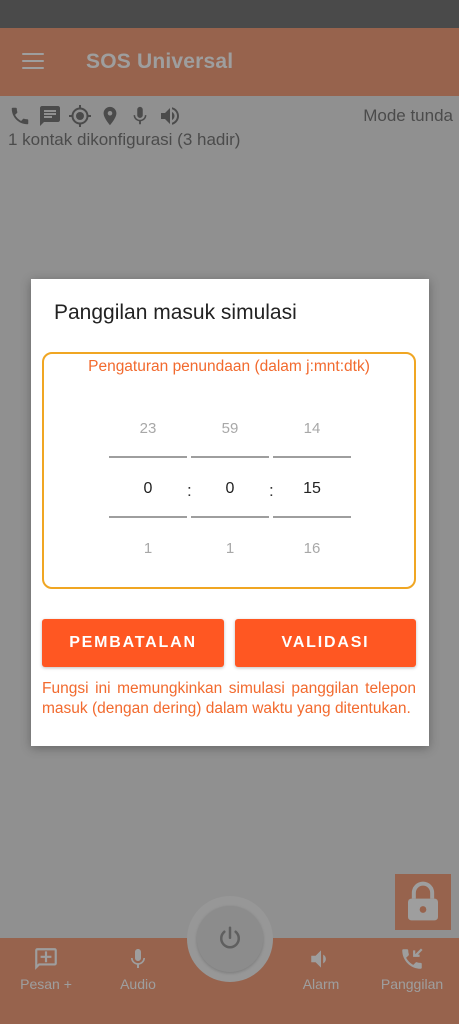  I want to click on seconds-picker: 14 15 16, so click(312, 470).